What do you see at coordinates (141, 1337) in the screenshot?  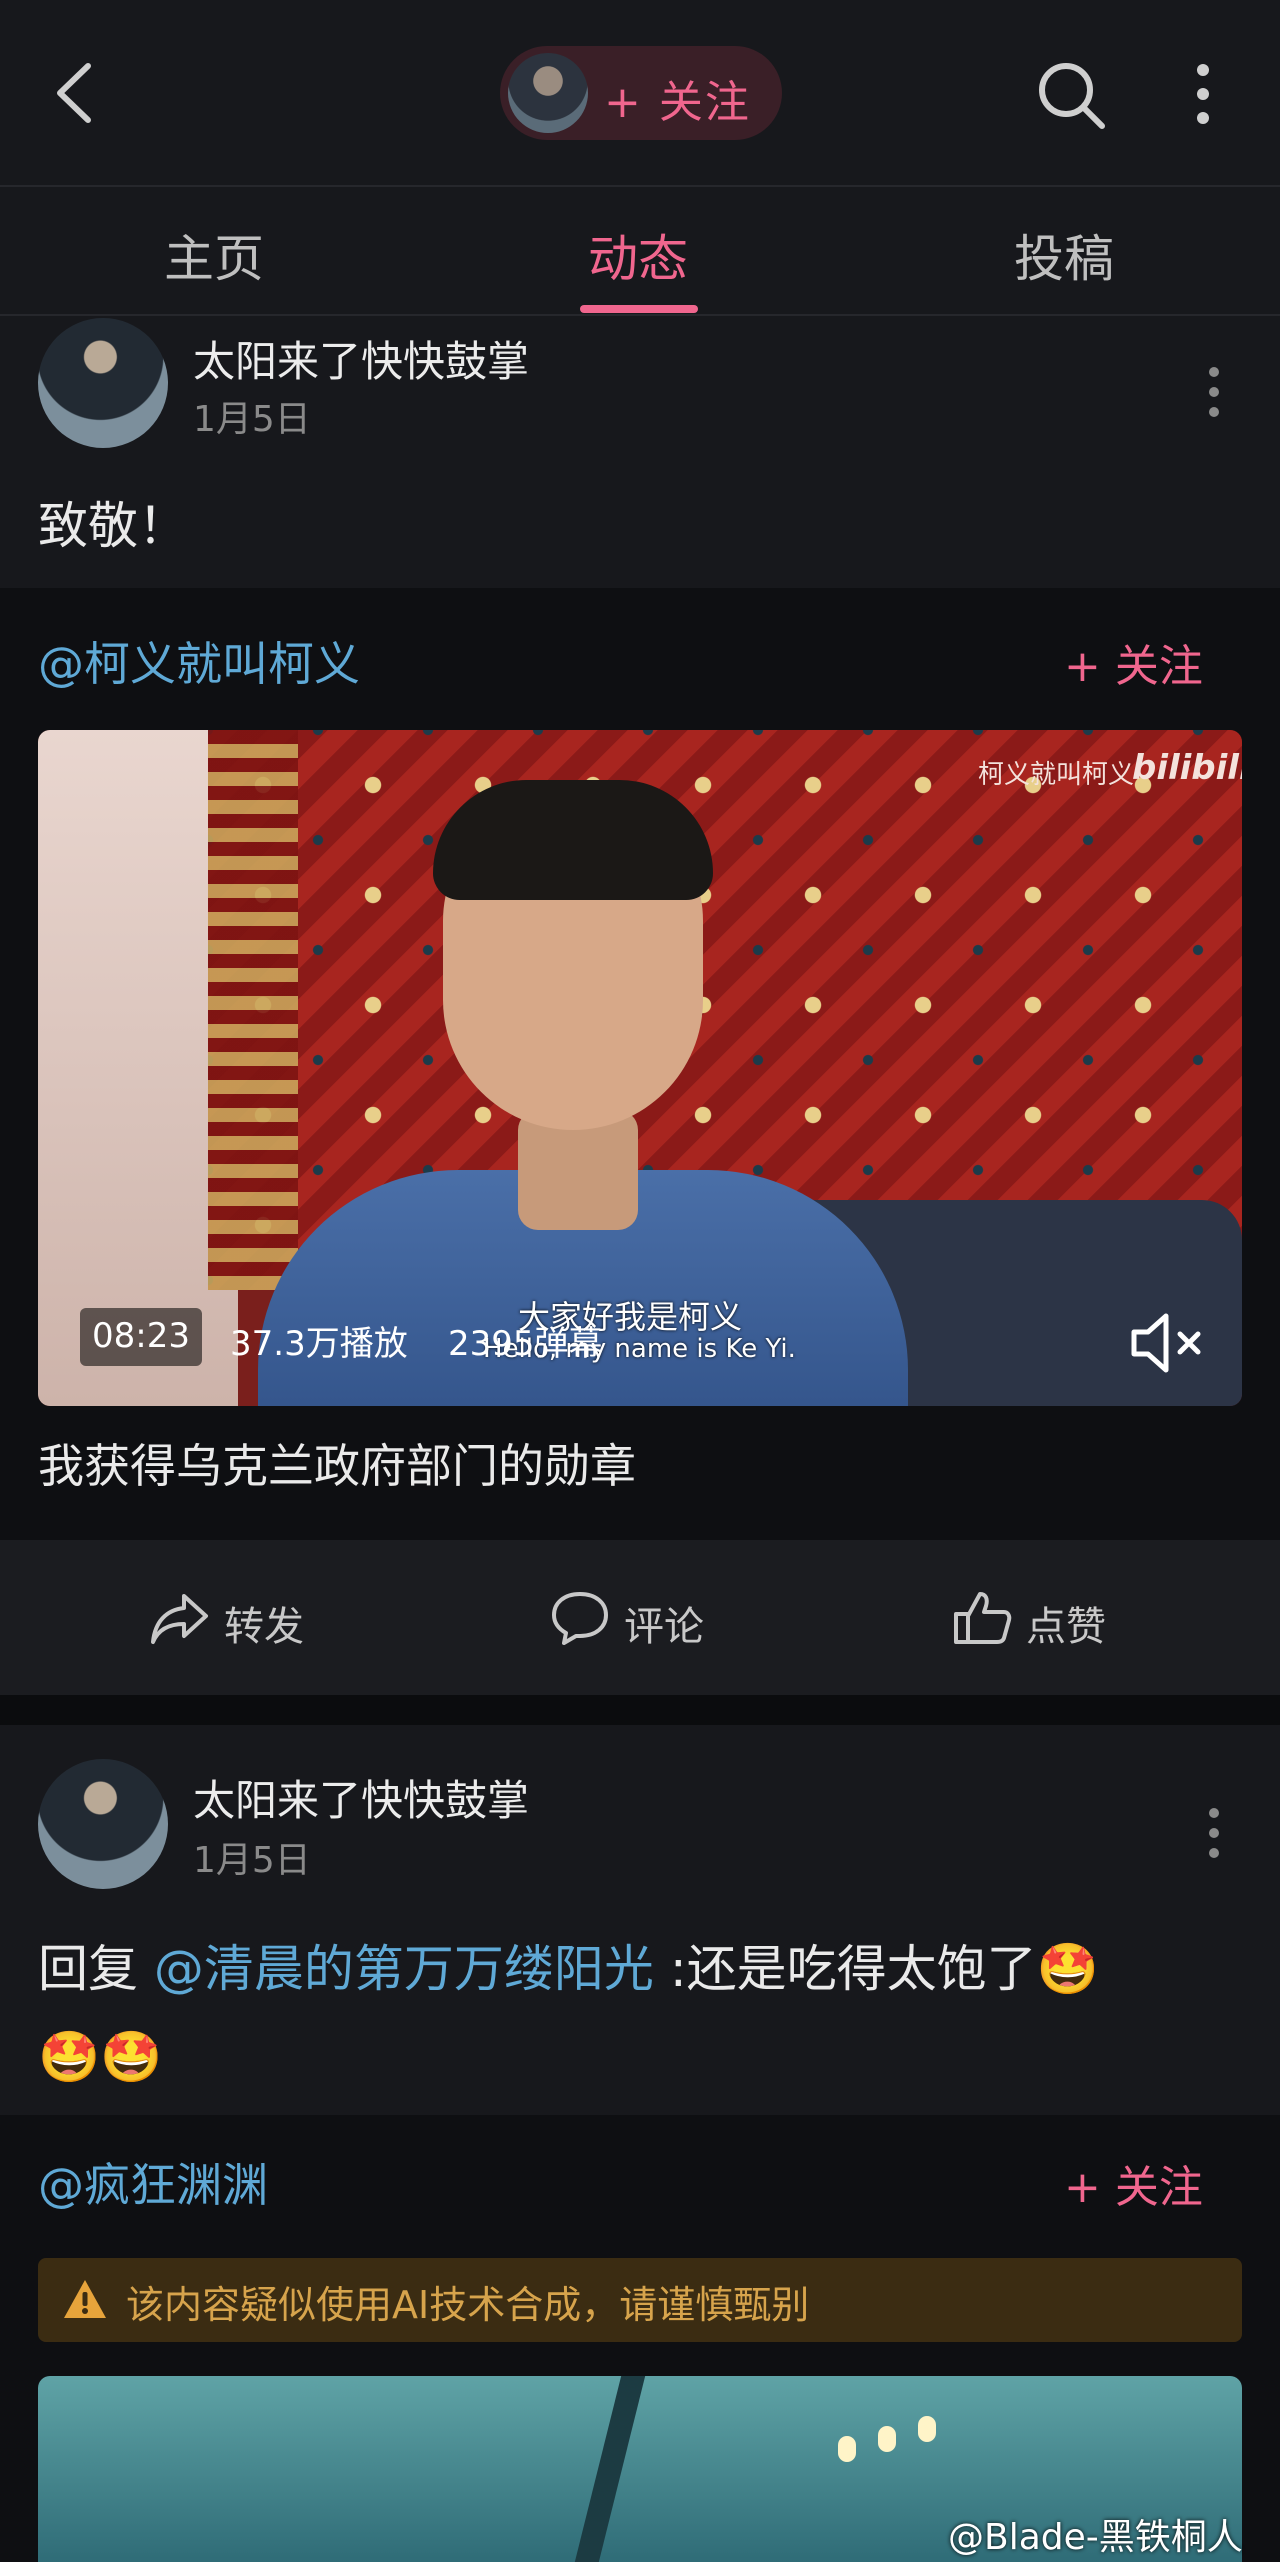 I see `video-duration: 08:23` at bounding box center [141, 1337].